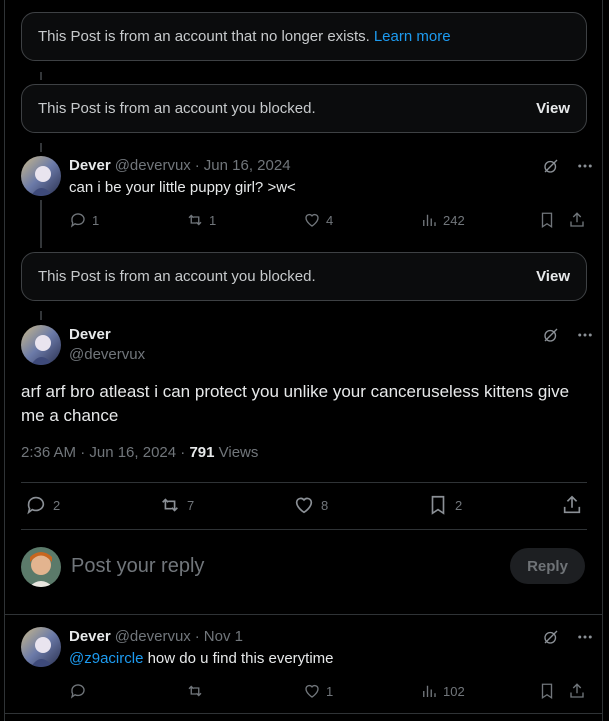 The height and width of the screenshot is (721, 609). I want to click on post-timestamp: 2:36 AM · Jun 16, 2024 · 791 Views, so click(139, 452).